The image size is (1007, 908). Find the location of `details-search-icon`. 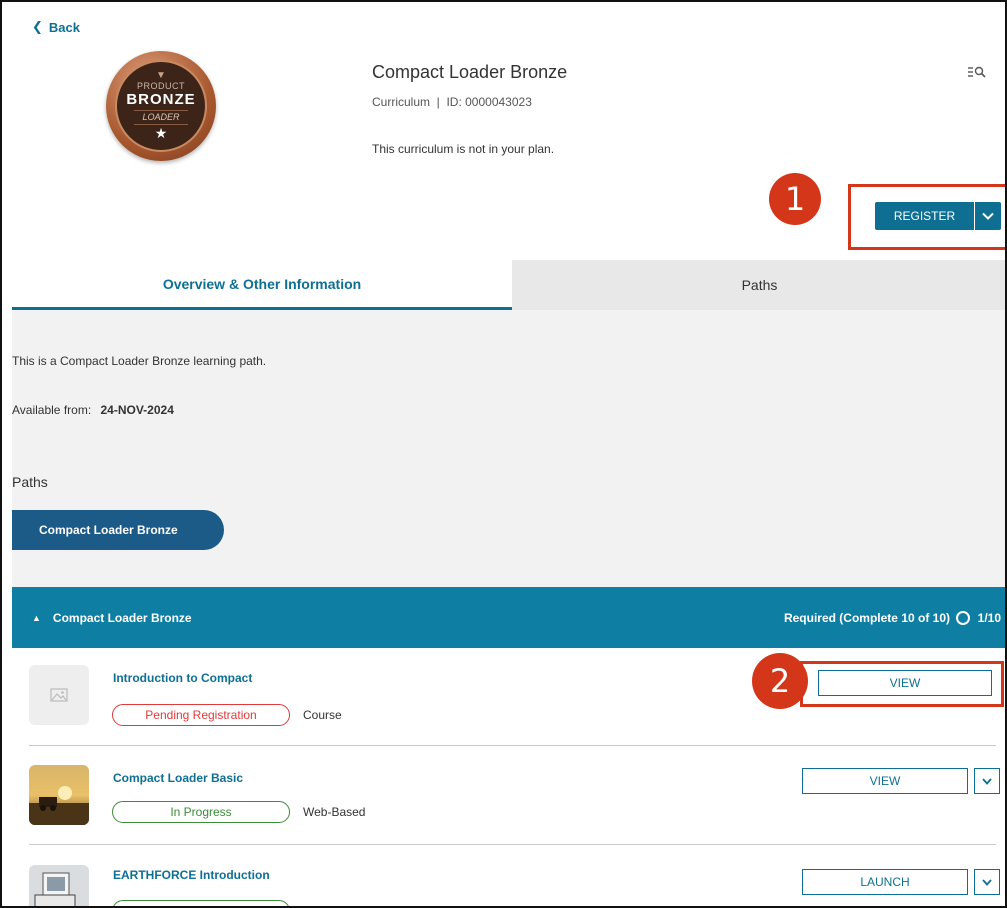

details-search-icon is located at coordinates (977, 72).